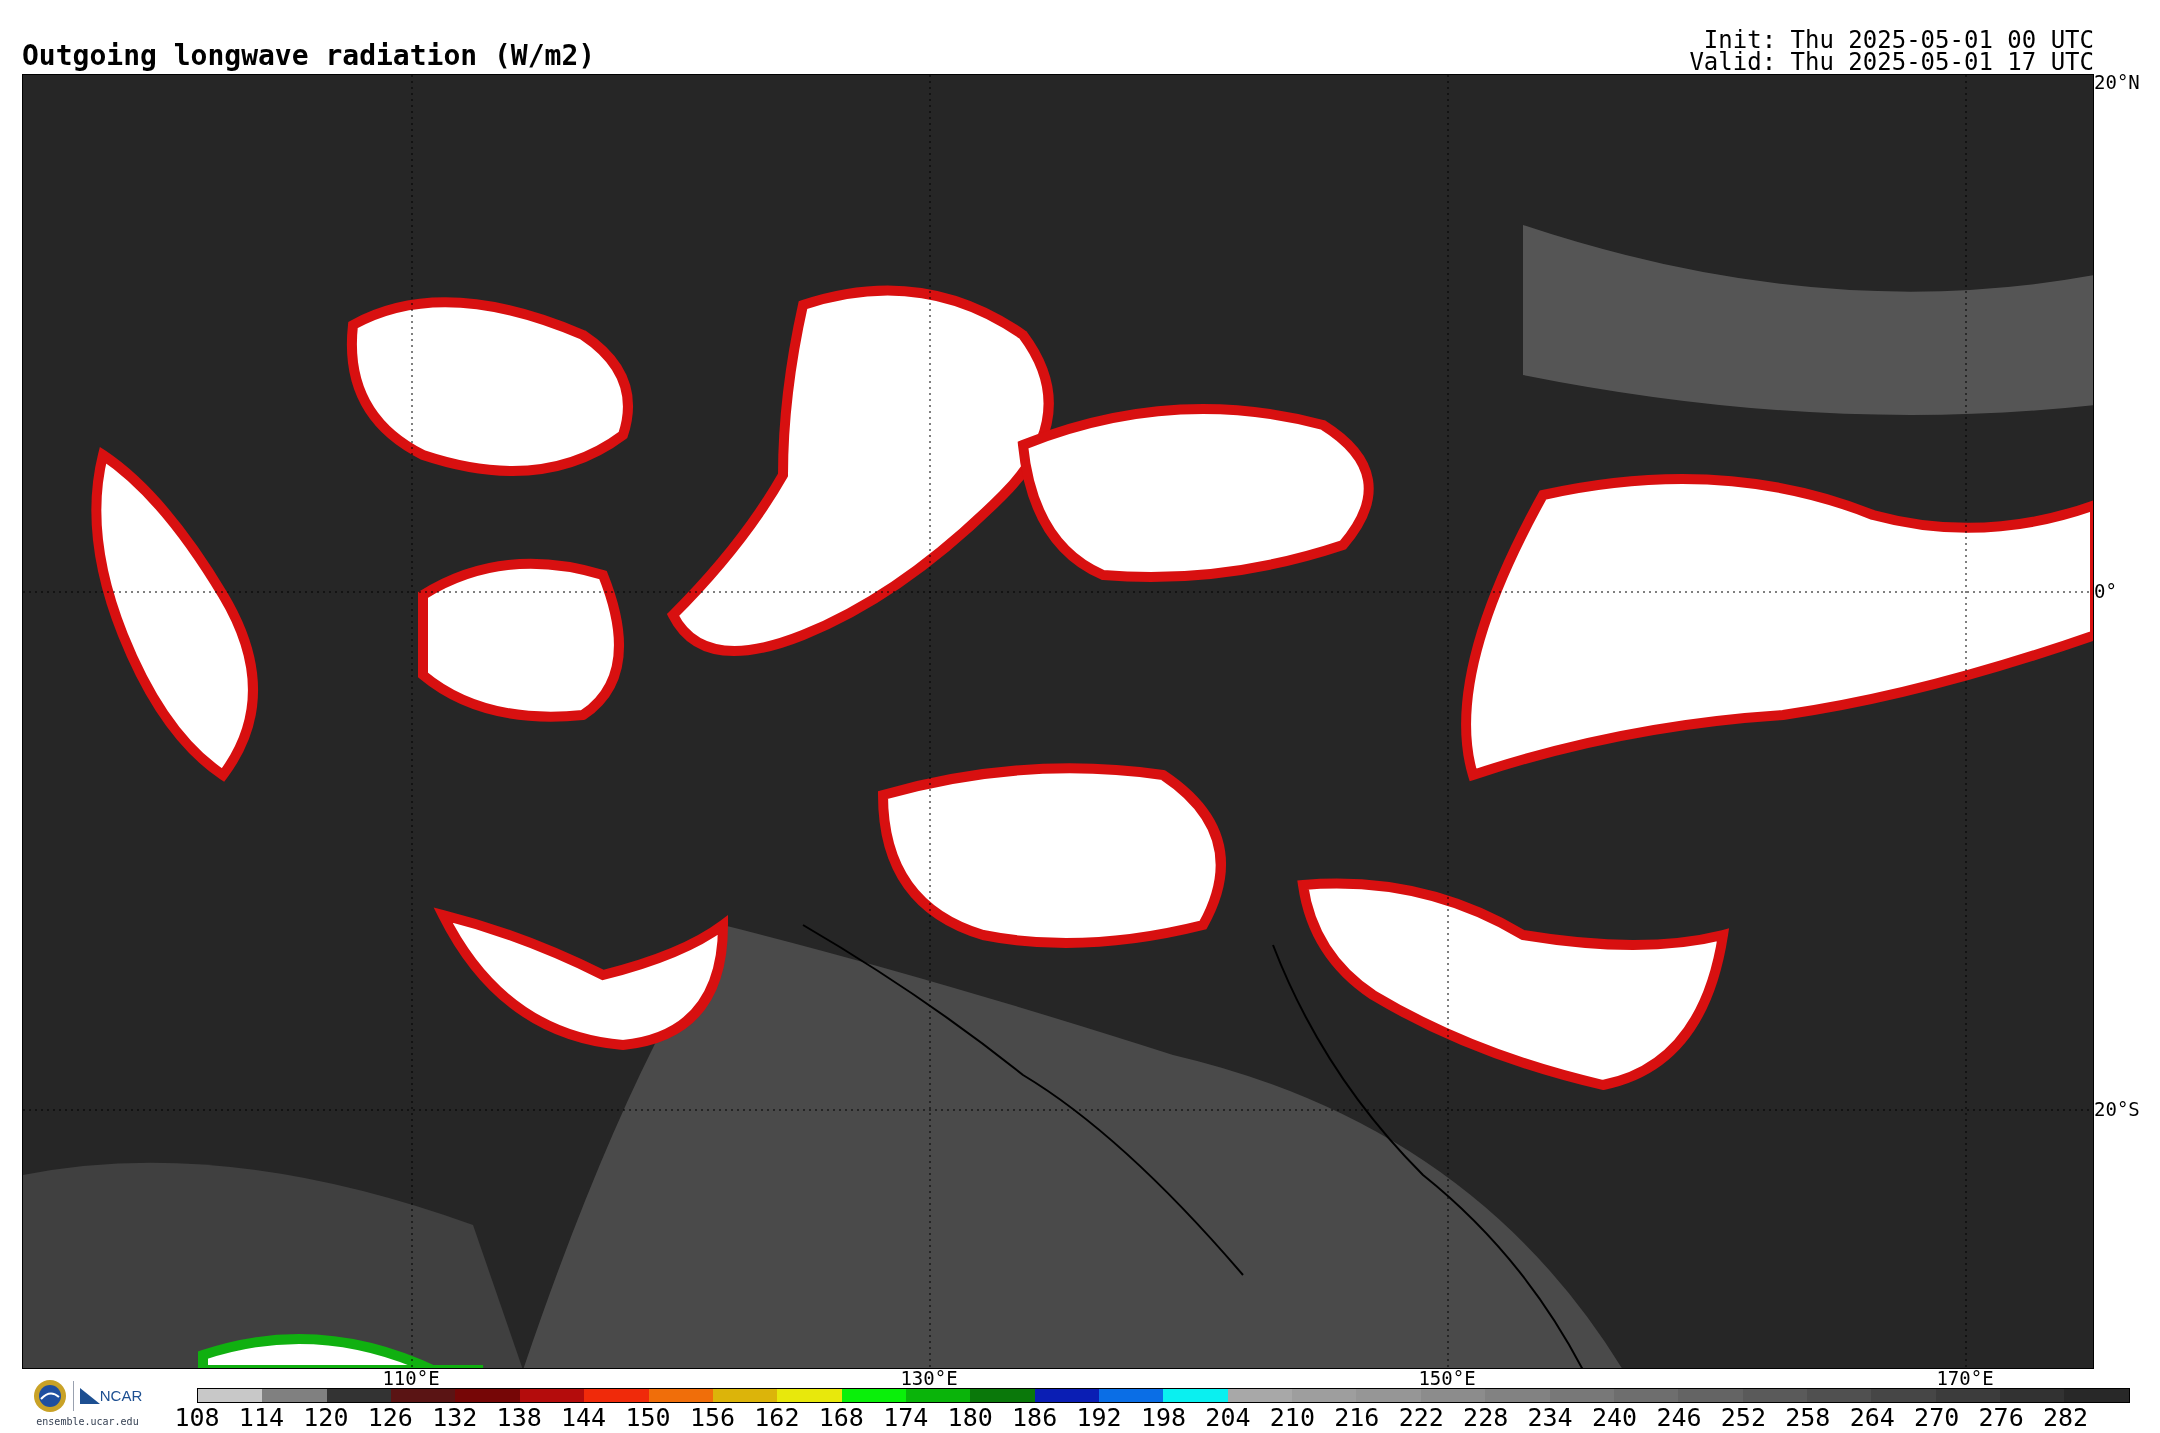 Image resolution: width=2160 pixels, height=1433 pixels. Describe the element at coordinates (87, 1422) in the screenshot. I see `site-url: ensemble.ucar.edu` at that location.